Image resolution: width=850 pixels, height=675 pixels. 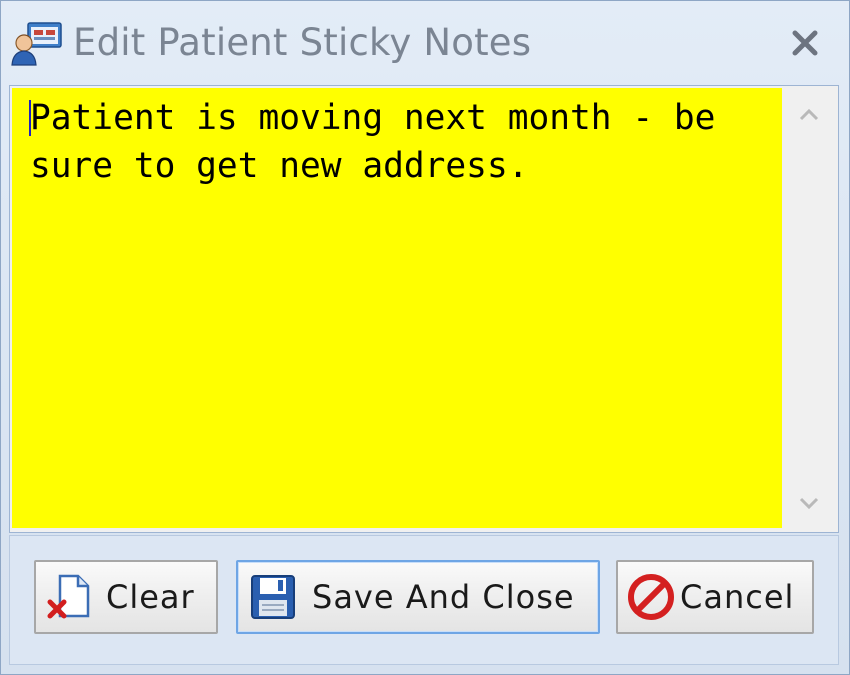 I want to click on scroll-up-icon, so click(x=809, y=115).